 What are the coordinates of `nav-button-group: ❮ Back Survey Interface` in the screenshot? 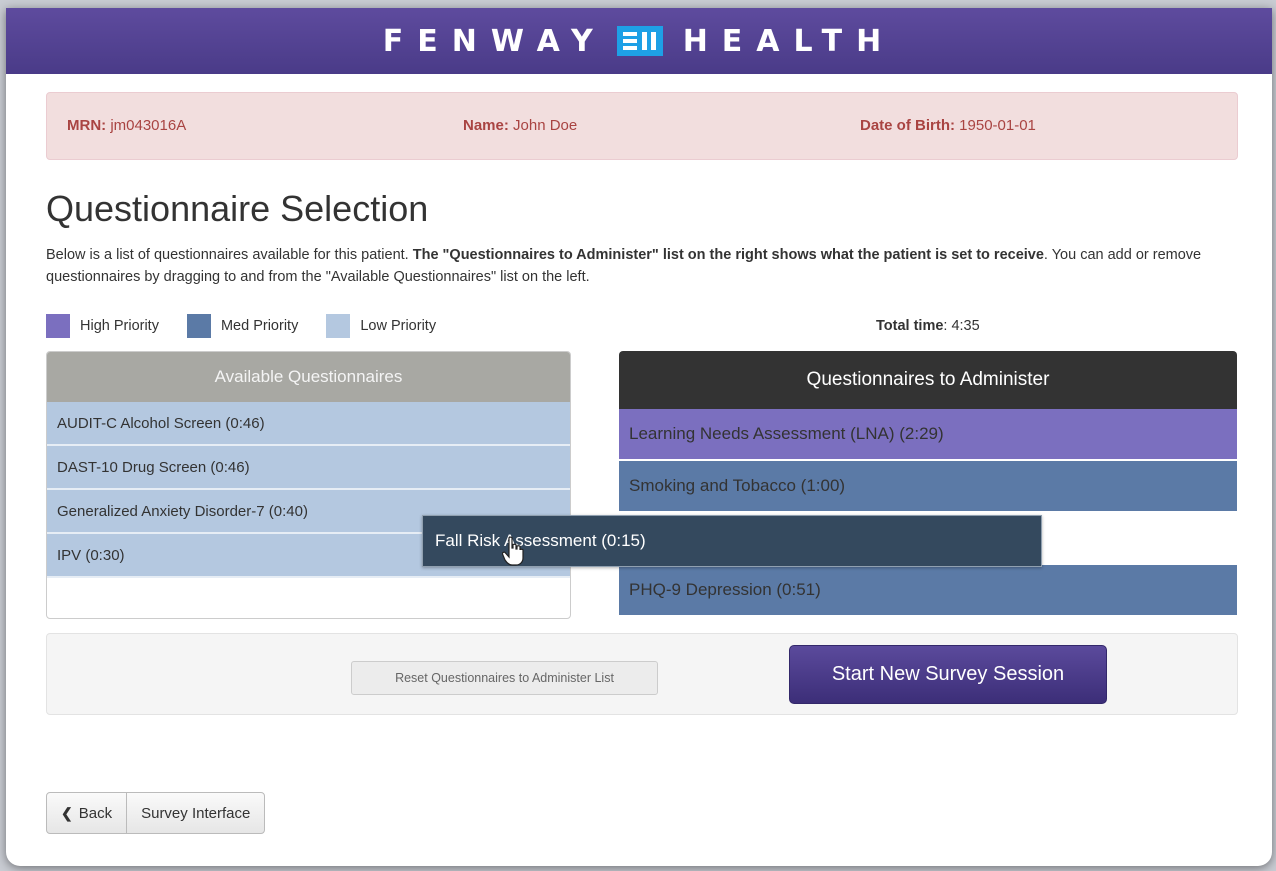 It's located at (156, 813).